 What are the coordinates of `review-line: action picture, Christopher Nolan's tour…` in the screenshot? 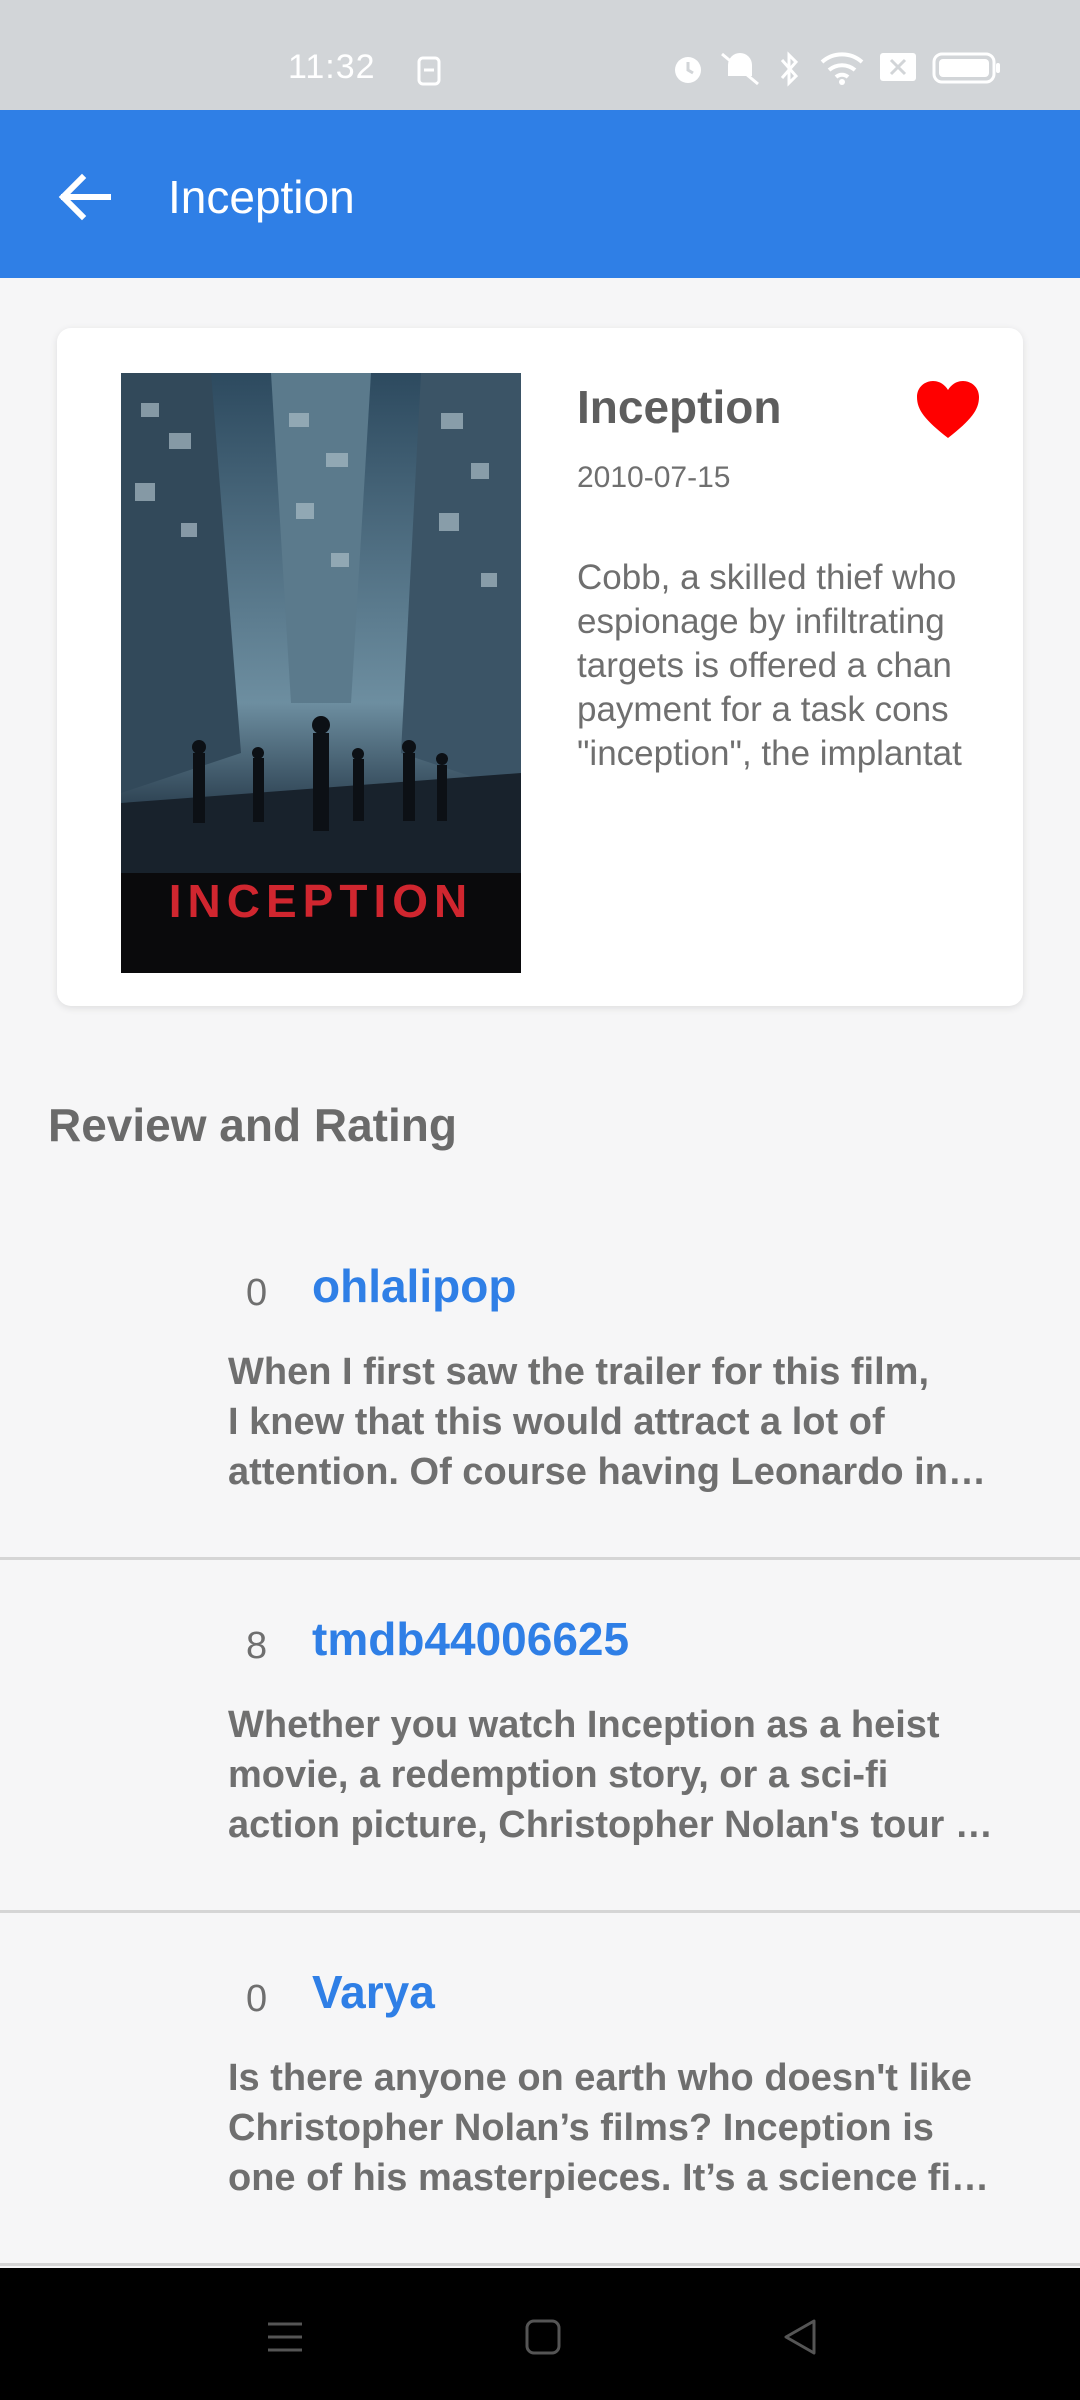 It's located at (610, 1825).